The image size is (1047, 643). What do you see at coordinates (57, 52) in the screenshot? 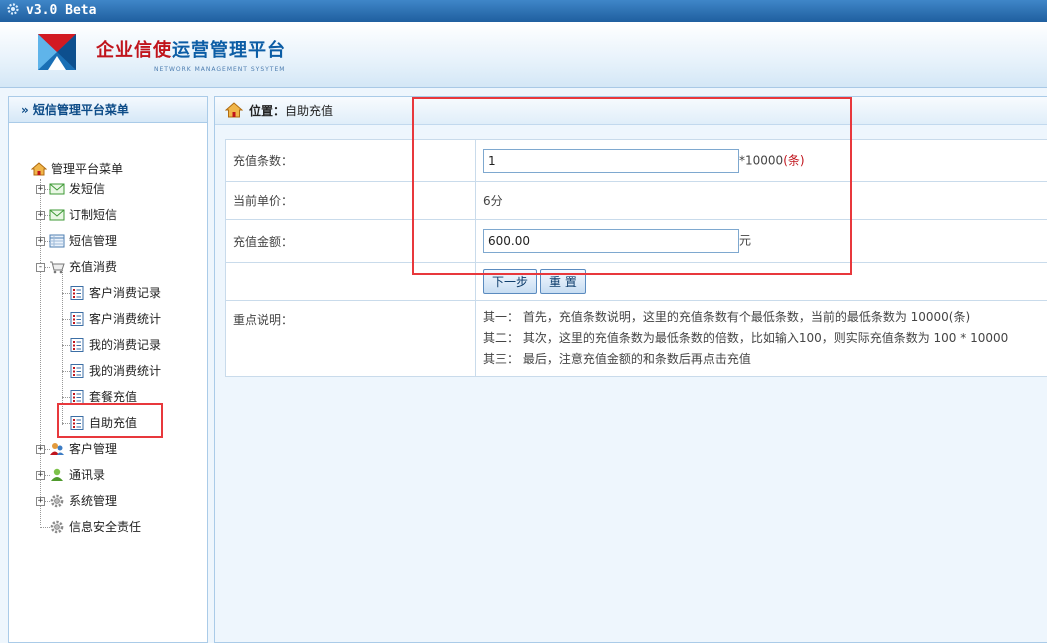
I see `logo-icon` at bounding box center [57, 52].